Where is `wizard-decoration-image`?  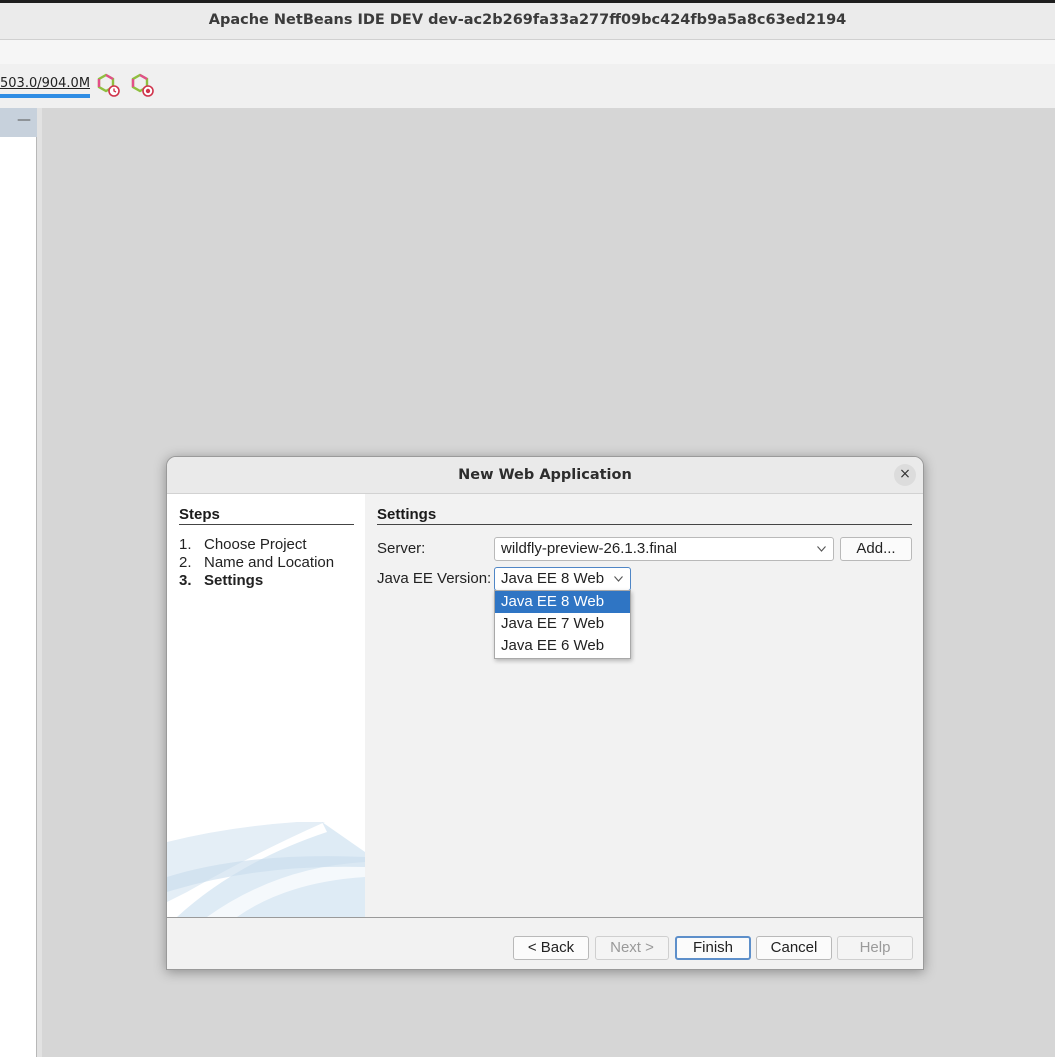
wizard-decoration-image is located at coordinates (266, 869).